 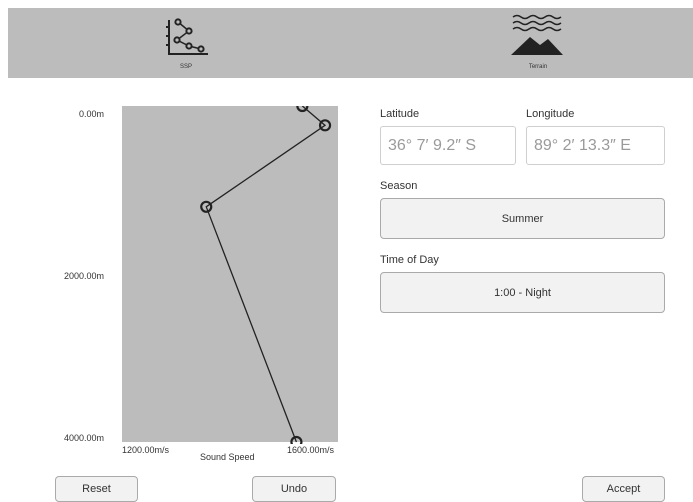 I want to click on tab-terrain: Terrain, so click(x=538, y=43).